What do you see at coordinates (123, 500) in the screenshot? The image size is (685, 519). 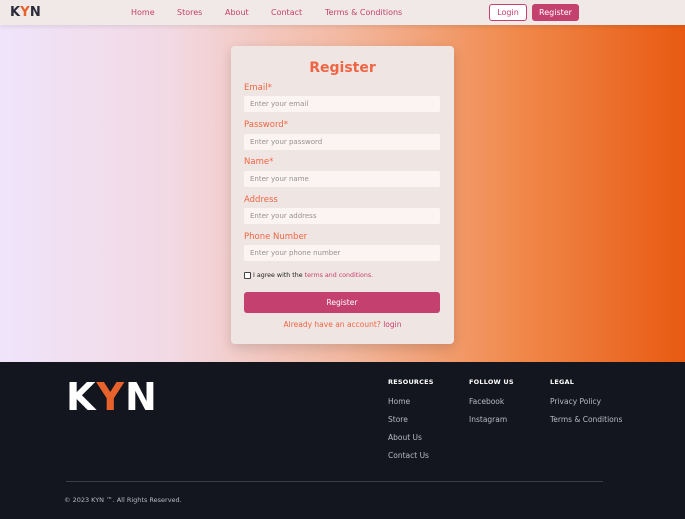 I see `copyright-text: © 2023 KYN ™. All Rights Reserved.` at bounding box center [123, 500].